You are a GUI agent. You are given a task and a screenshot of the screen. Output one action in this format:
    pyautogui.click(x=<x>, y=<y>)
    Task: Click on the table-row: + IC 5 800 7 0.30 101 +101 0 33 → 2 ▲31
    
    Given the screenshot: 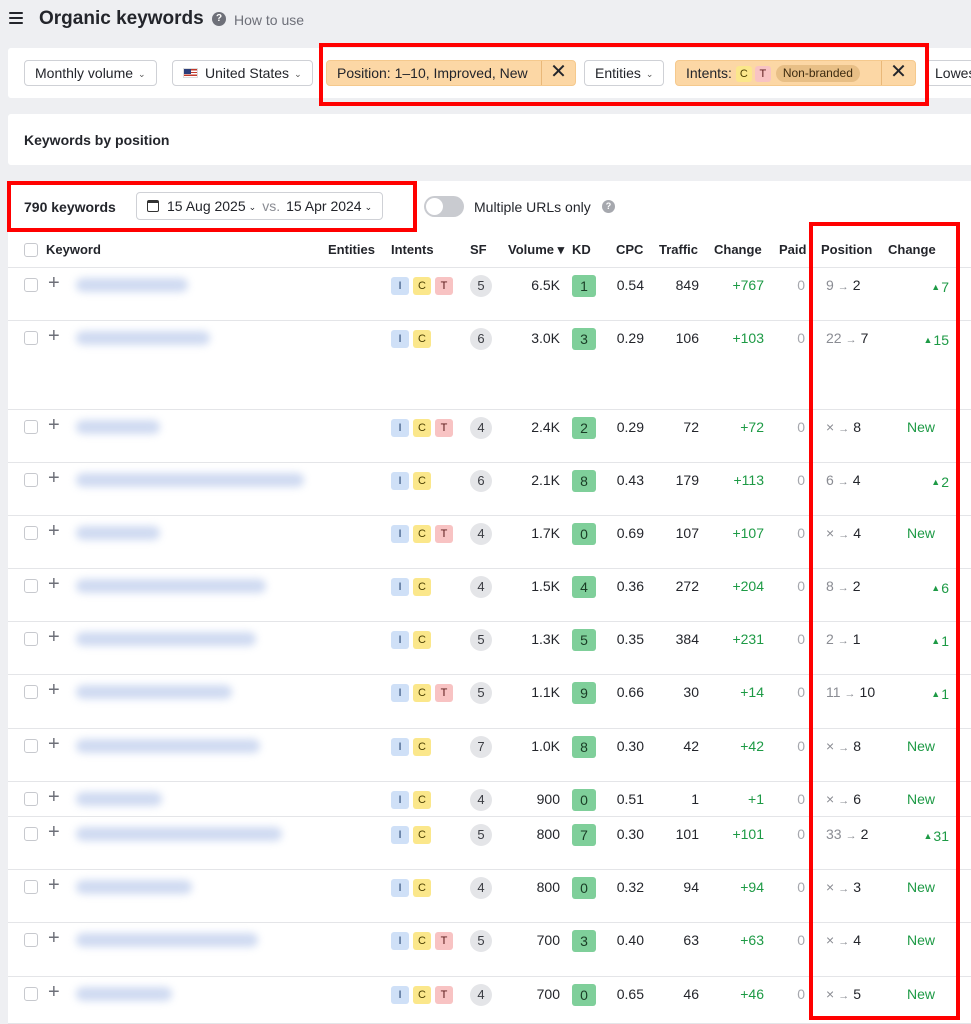 What is the action you would take?
    pyautogui.click(x=489, y=843)
    